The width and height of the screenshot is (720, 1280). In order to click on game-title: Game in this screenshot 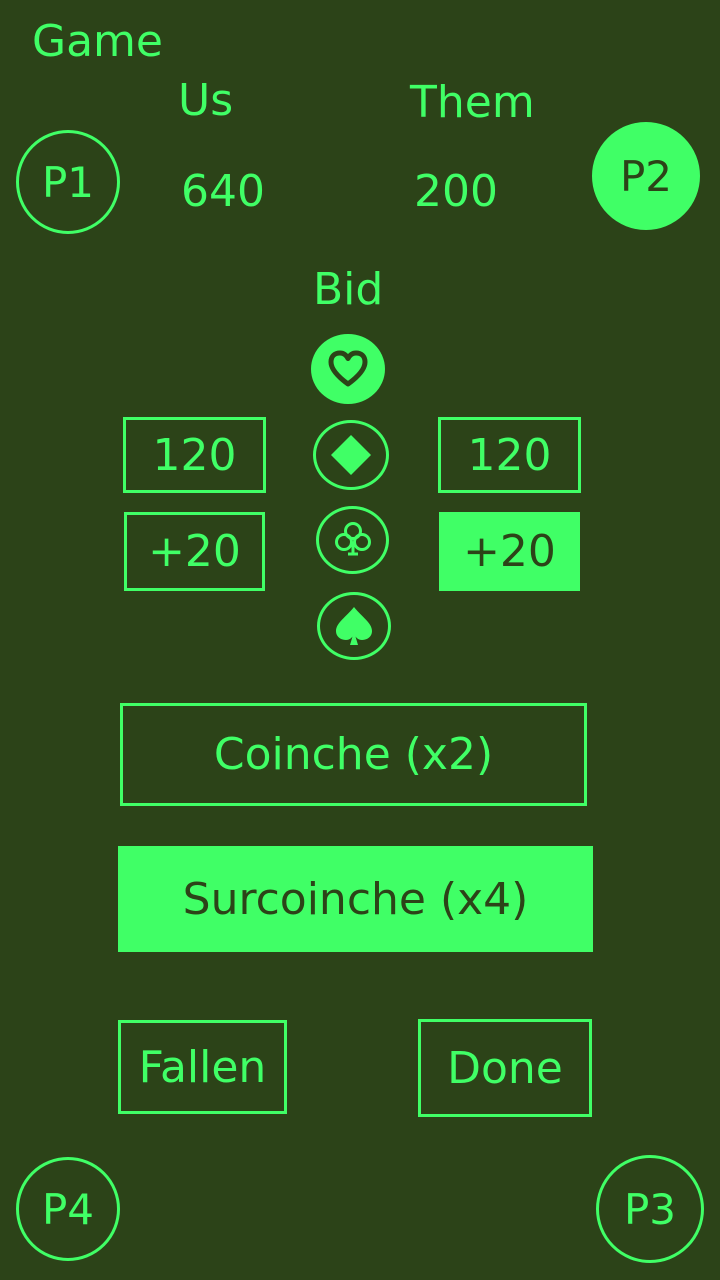, I will do `click(97, 41)`.